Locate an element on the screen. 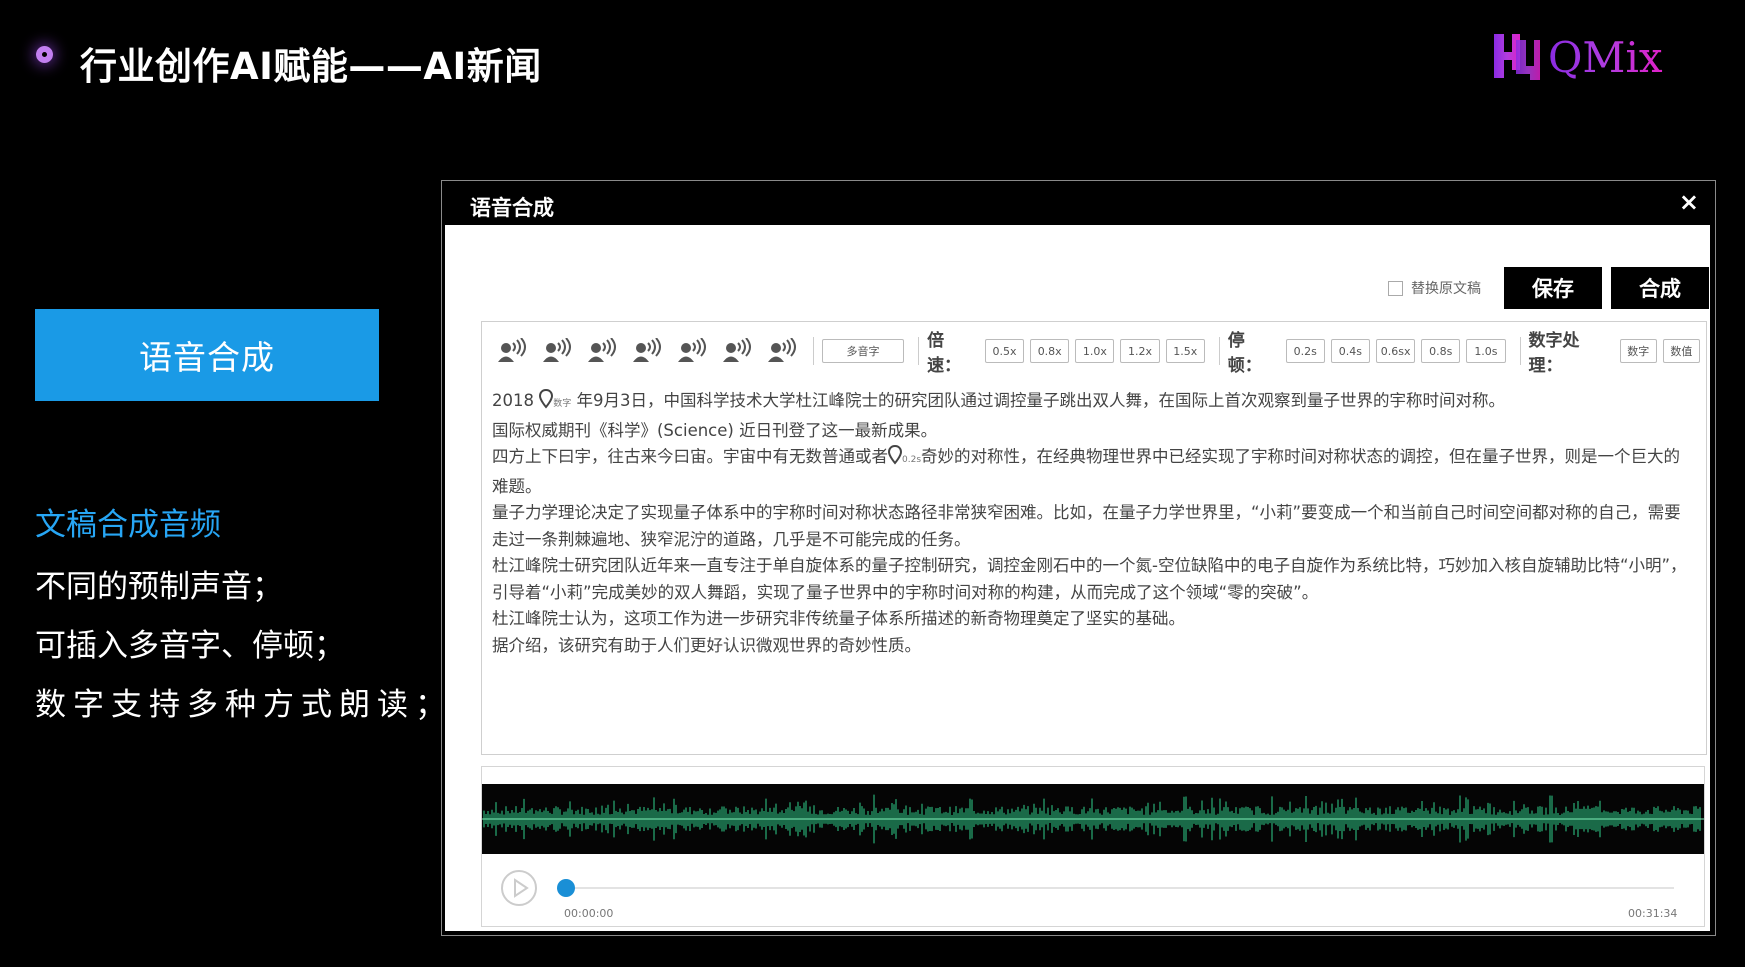 Image resolution: width=1745 pixels, height=967 pixels. description-heading: 文稿合成音频 is located at coordinates (128, 525).